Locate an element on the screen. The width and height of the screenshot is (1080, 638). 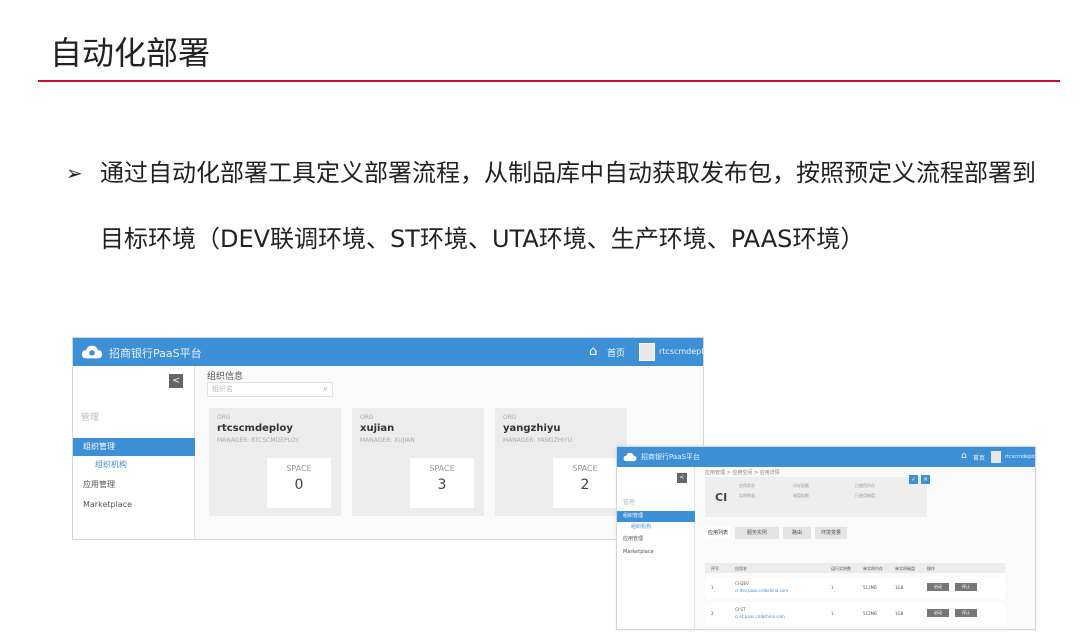
cell-name: CI-ST is located at coordinates (740, 609).